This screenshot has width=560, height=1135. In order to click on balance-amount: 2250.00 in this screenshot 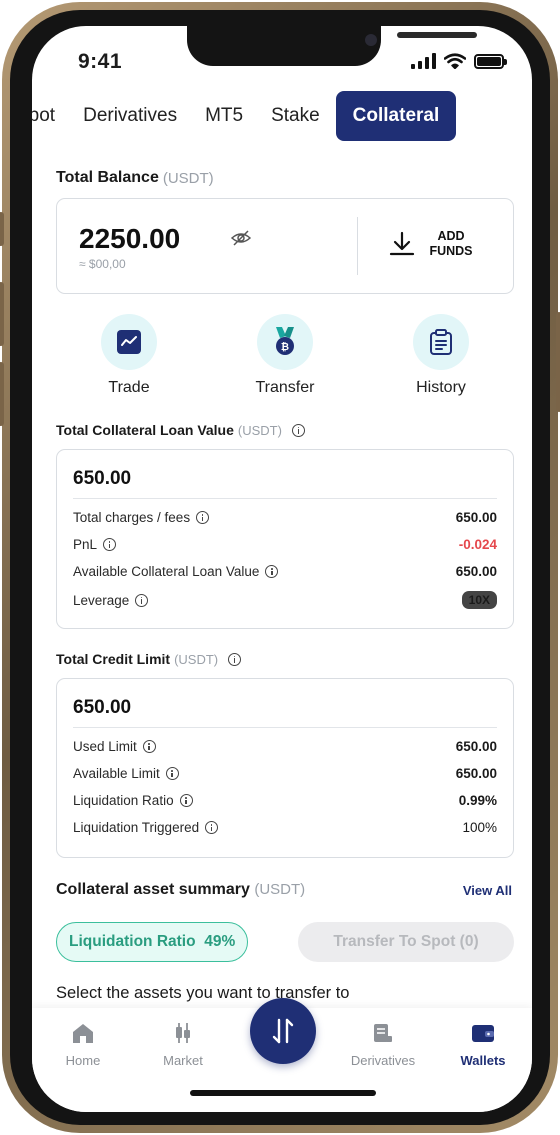, I will do `click(130, 238)`.